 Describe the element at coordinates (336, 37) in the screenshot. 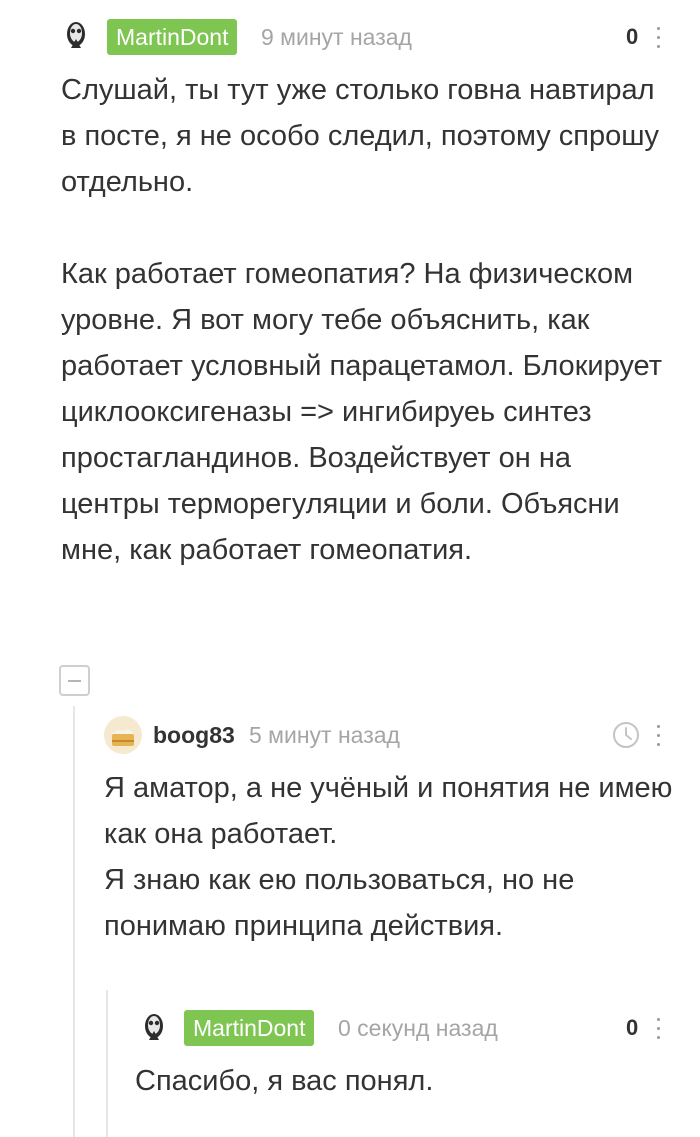

I see `comment-time: 9 минут назад` at that location.